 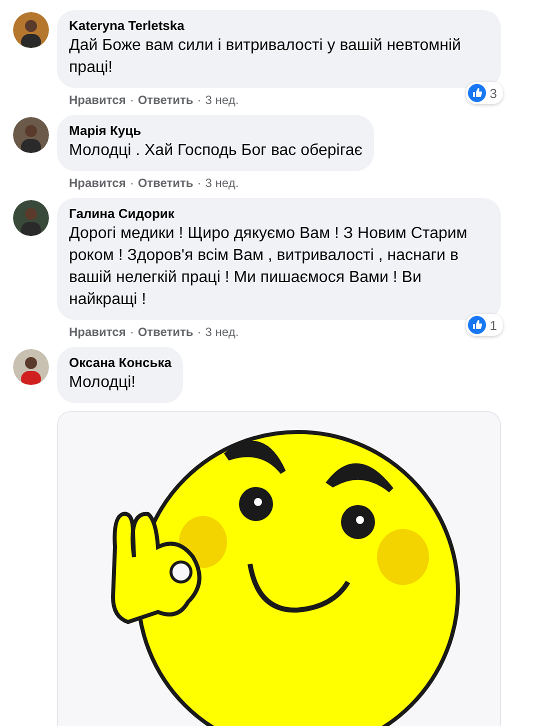 I want to click on comment-text: Дорогі медики ! Щиро дякуємо Вам ! З Новим Старим роком ! Здоров'я всім Вам , витривалості , наснаги в вашій нелегкій праці ! Ми пишаємося Вами ! Ви найкращі !, so click(x=268, y=267).